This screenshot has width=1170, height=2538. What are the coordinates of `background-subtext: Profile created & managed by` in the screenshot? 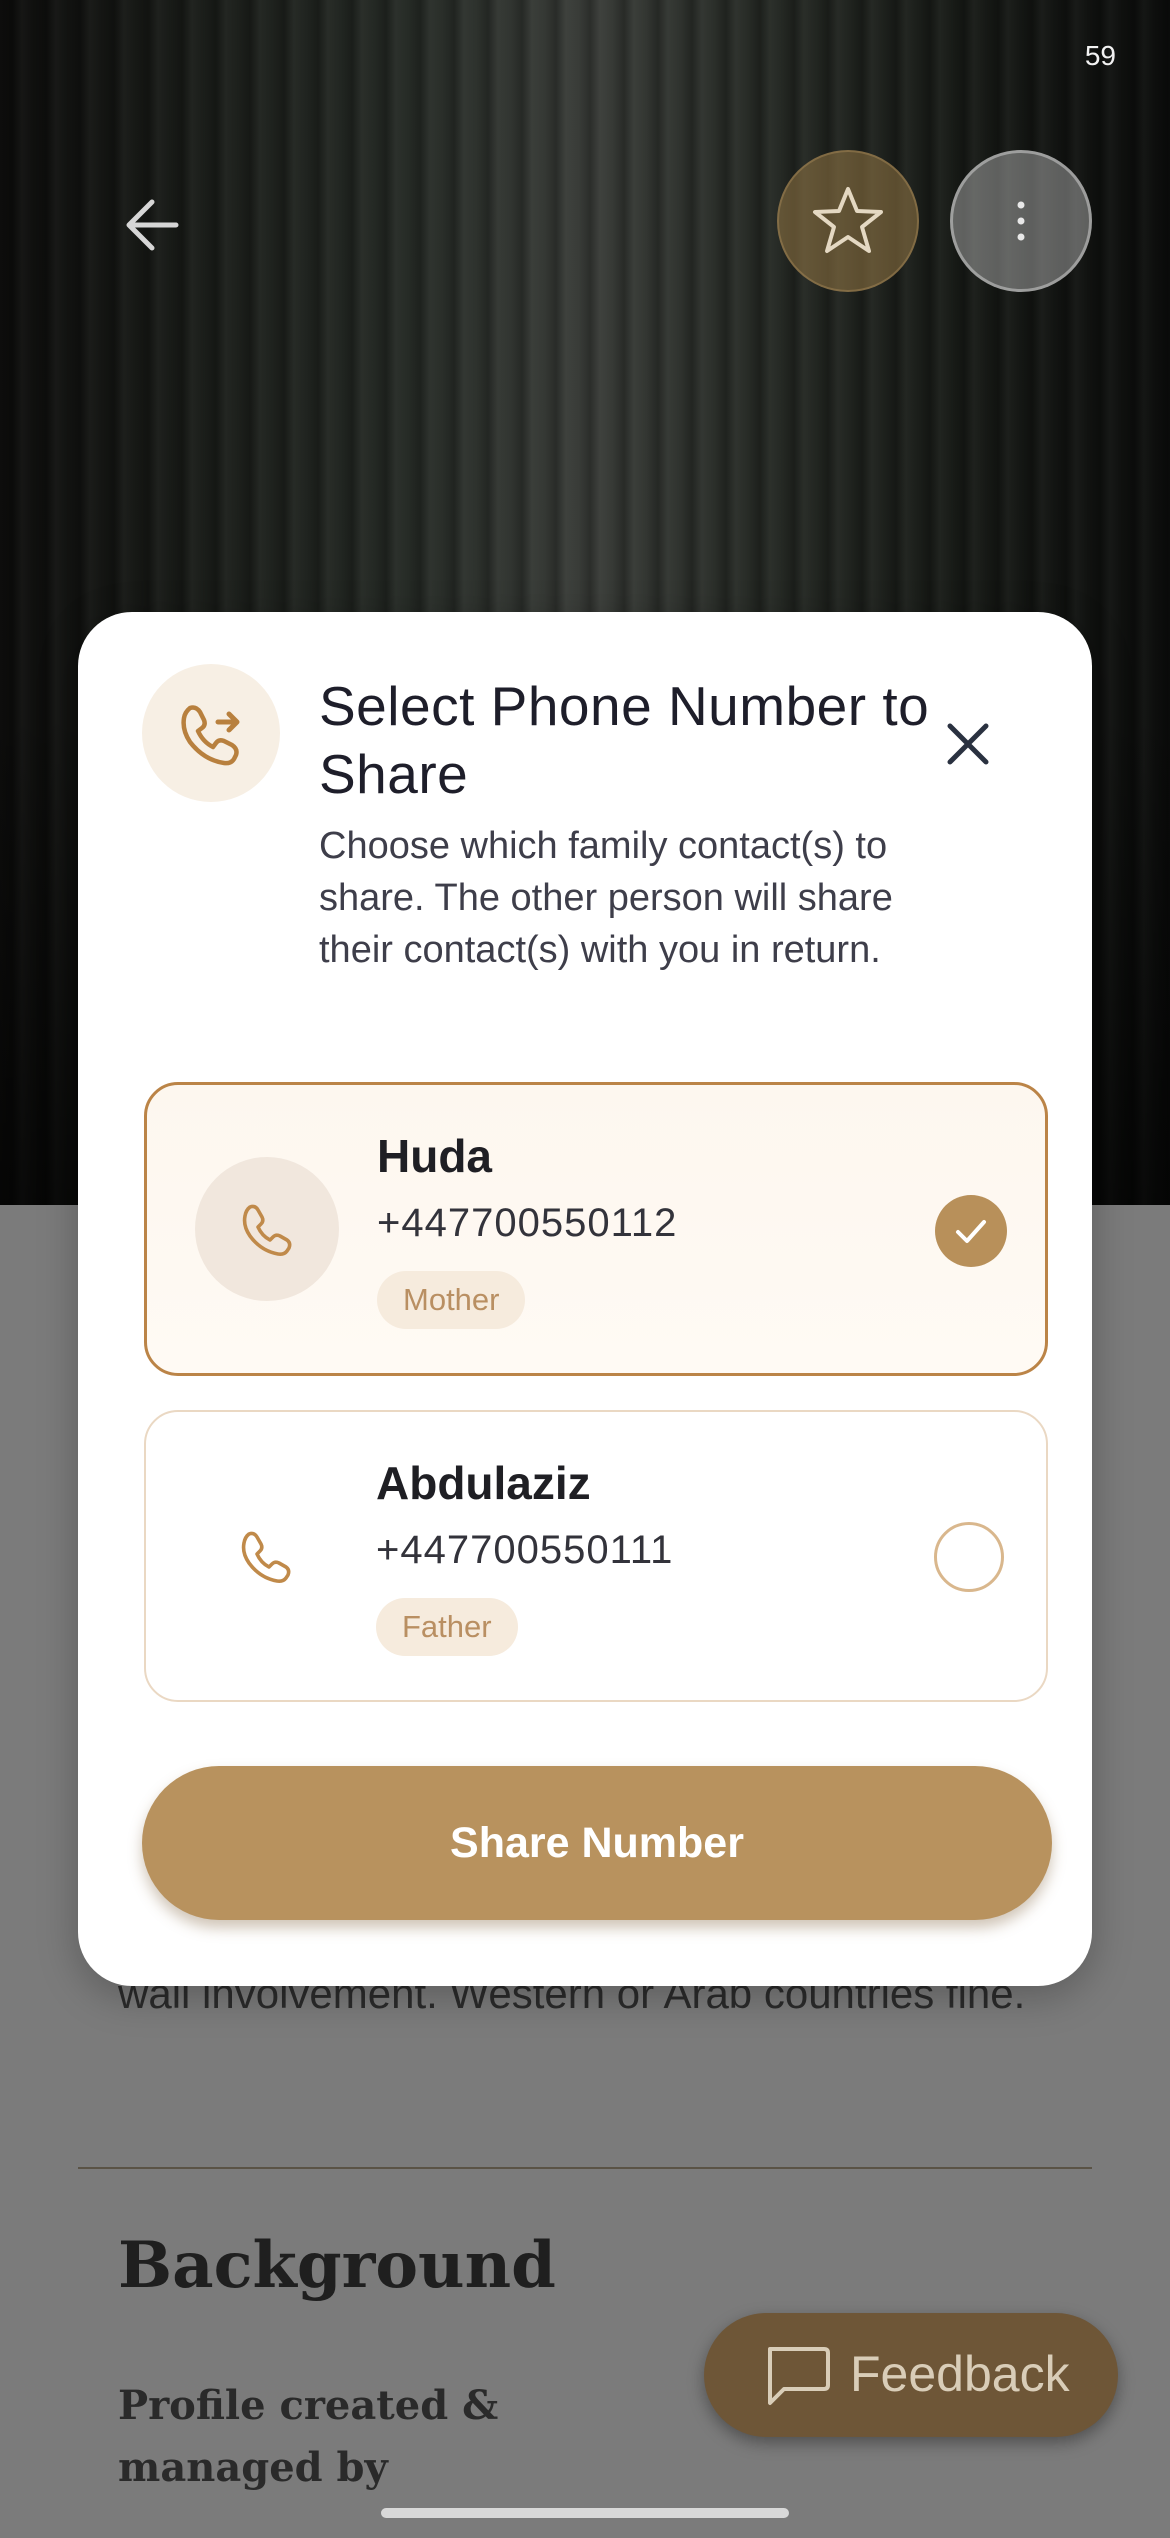 It's located at (308, 2436).